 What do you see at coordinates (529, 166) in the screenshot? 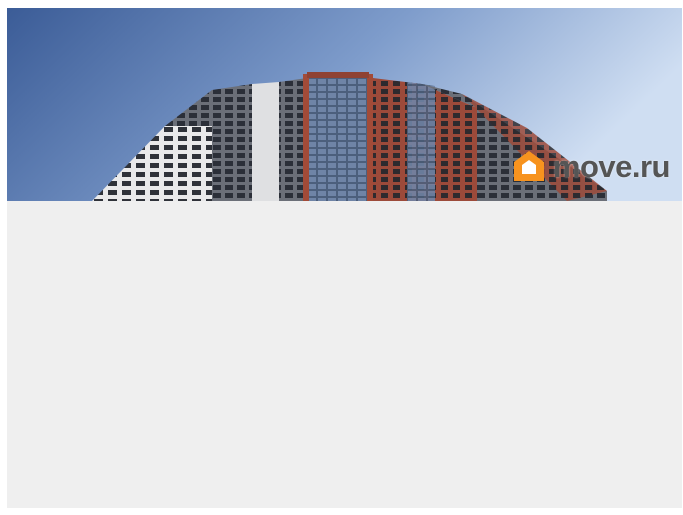
I see `house-logo-icon` at bounding box center [529, 166].